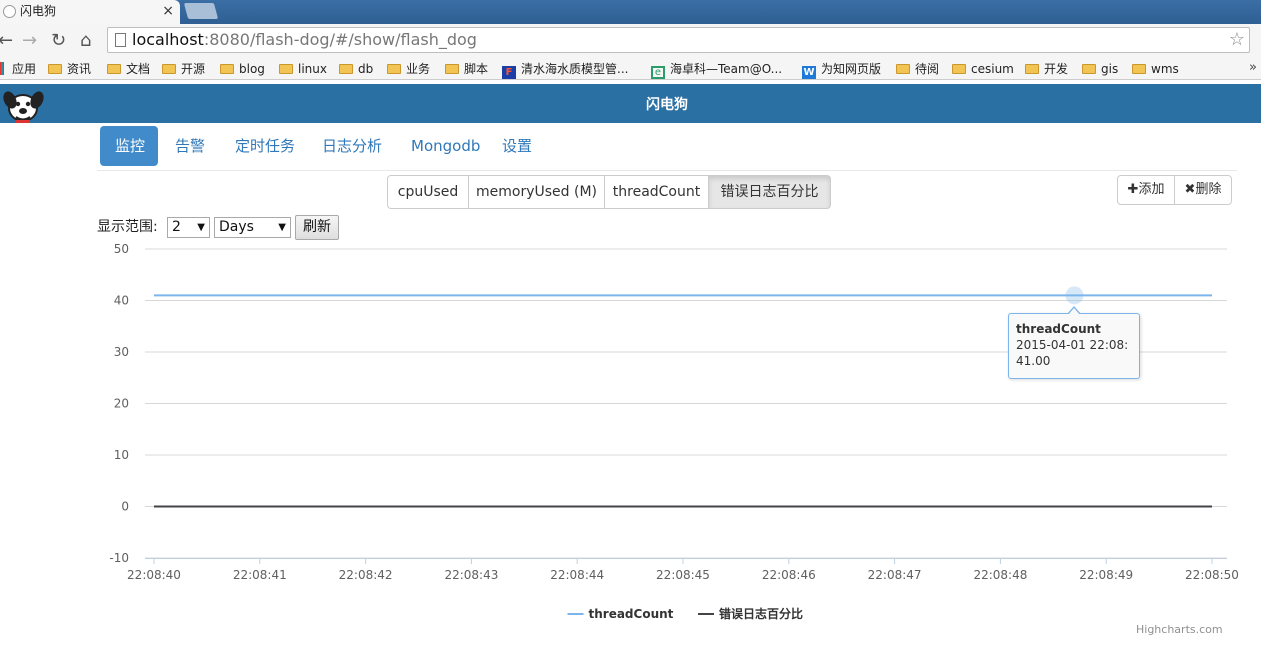 The height and width of the screenshot is (662, 1261). What do you see at coordinates (1058, 329) in the screenshot?
I see `tooltip-series-name: threadCount` at bounding box center [1058, 329].